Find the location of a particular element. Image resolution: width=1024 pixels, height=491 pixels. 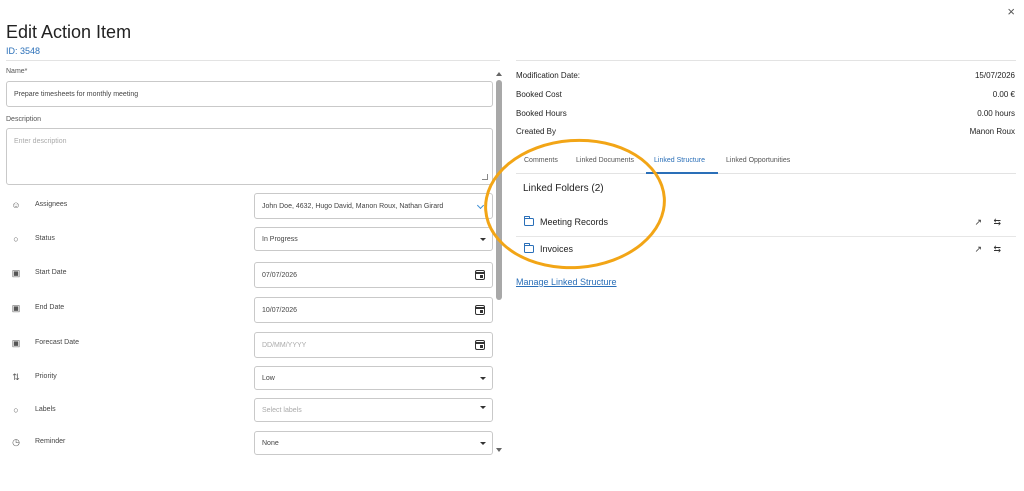

page-title: Edit Action Item is located at coordinates (69, 32).